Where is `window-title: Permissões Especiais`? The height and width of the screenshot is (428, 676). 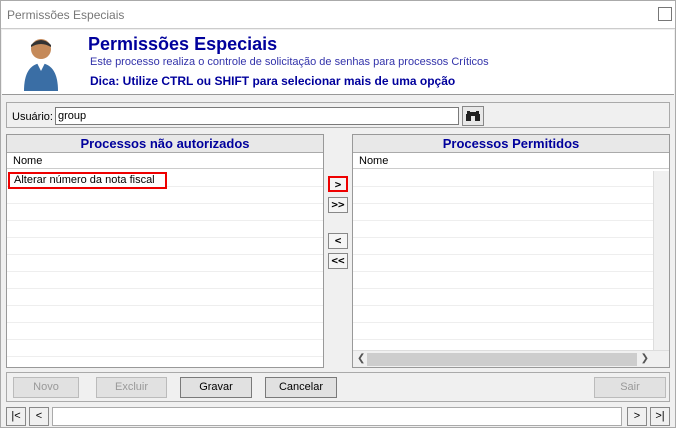 window-title: Permissões Especiais is located at coordinates (338, 15).